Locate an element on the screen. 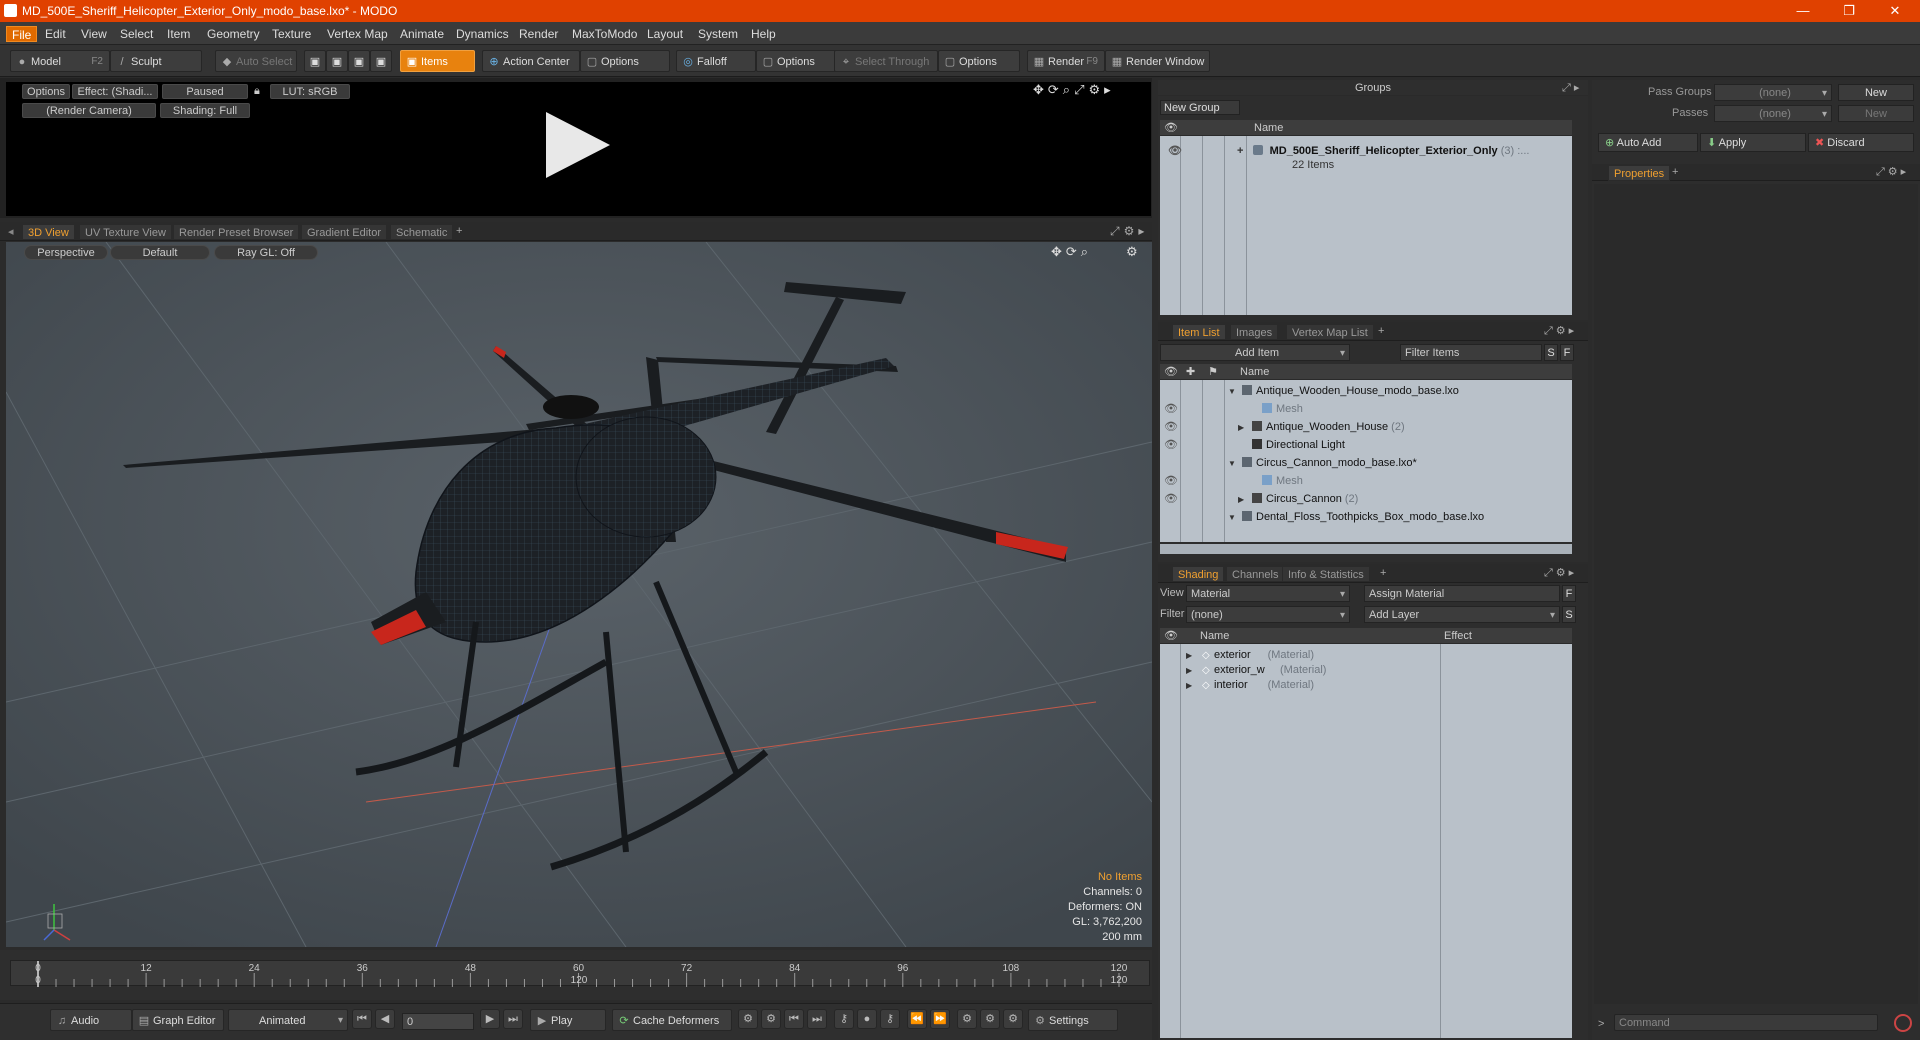 The image size is (1920, 1040). tab-channels: Channels is located at coordinates (1255, 574).